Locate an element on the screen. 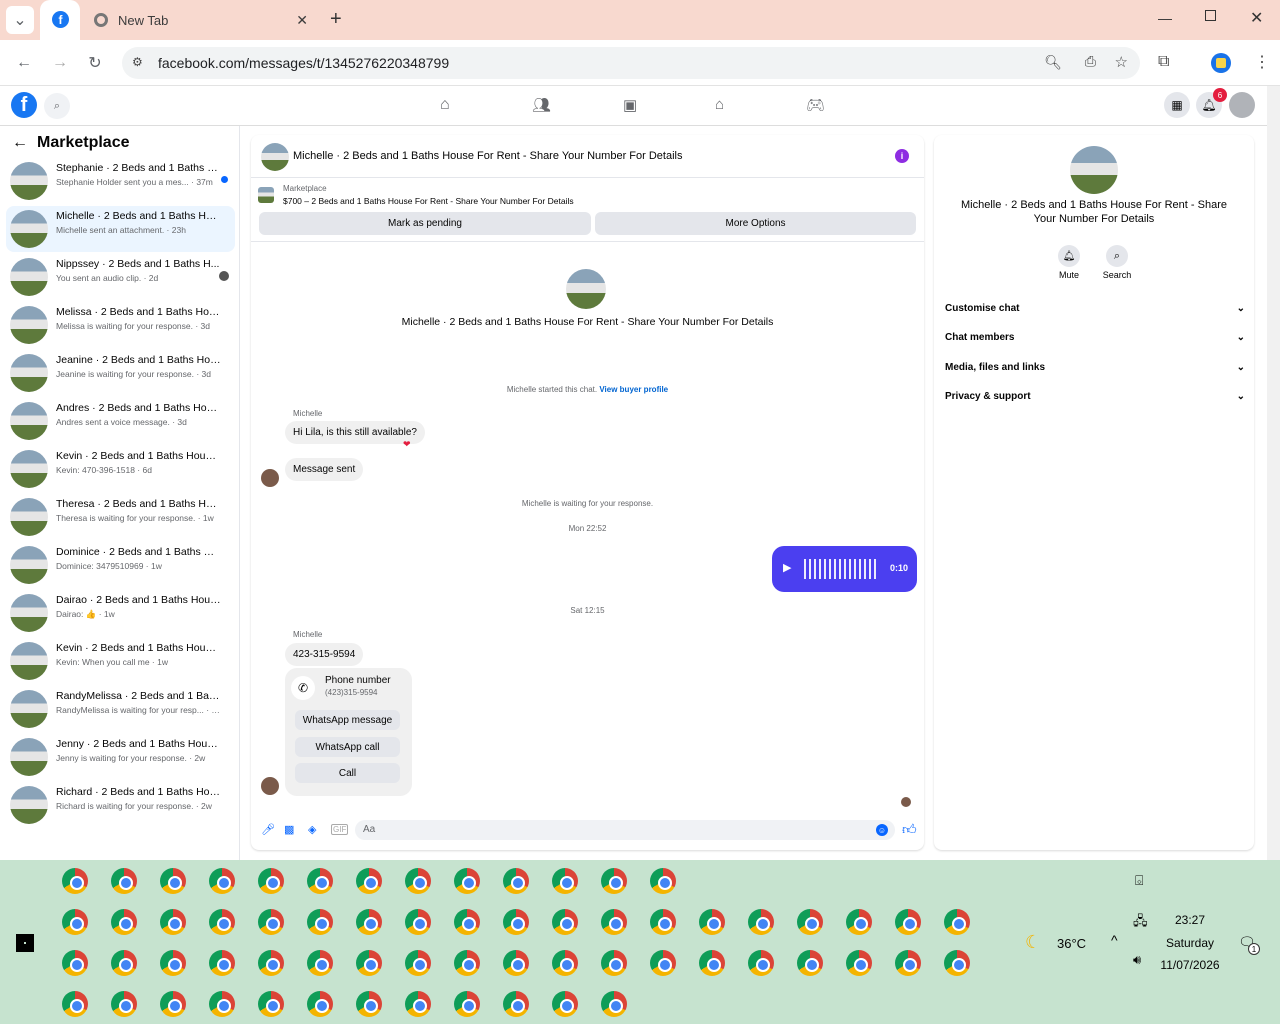 The width and height of the screenshot is (1280, 1024). account-avatar is located at coordinates (1242, 105).